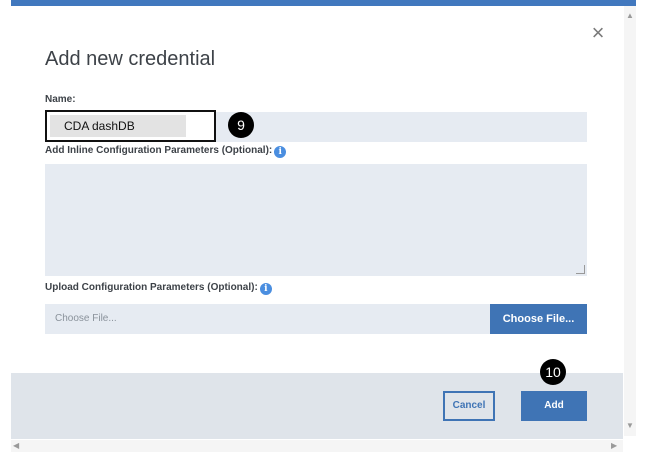 This screenshot has height=462, width=650. I want to click on name-highlight-box: CDA dashDB, so click(130, 126).